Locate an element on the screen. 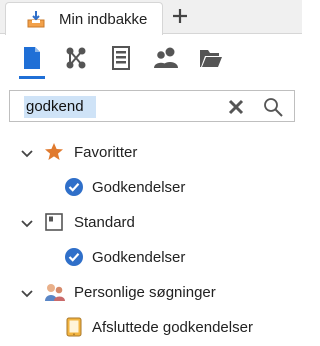 The image size is (320, 346). tree-group-favoritter: Favoritter is located at coordinates (151, 153).